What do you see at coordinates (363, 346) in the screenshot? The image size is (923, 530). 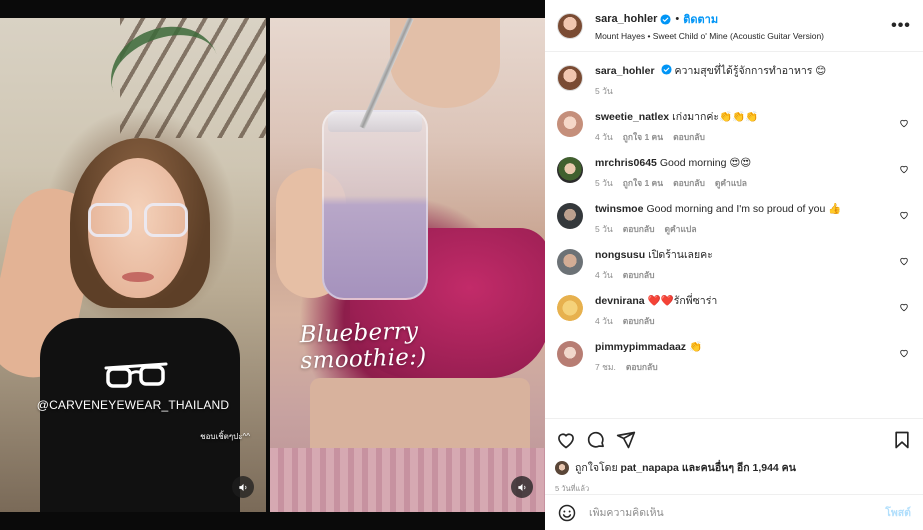 I see `smoothie-text-overlay: Blueberry smoothie:)` at bounding box center [363, 346].